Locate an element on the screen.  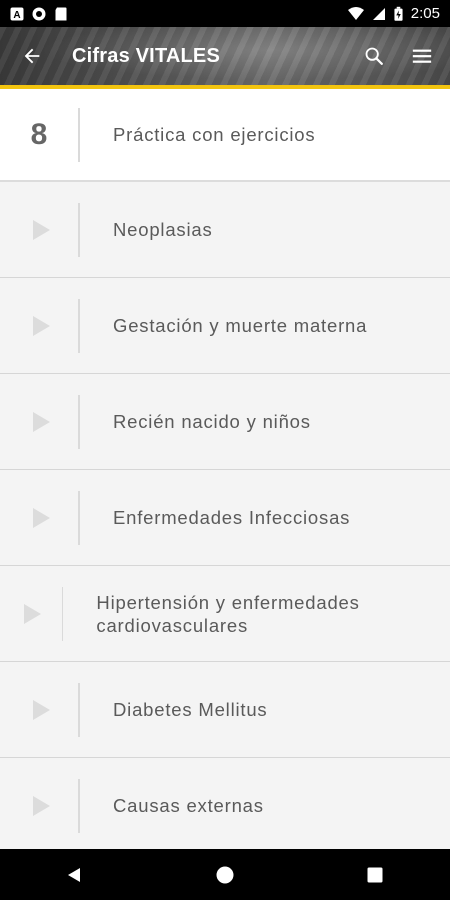
list-item-label: Práctica con ejercicios is located at coordinates (214, 134).